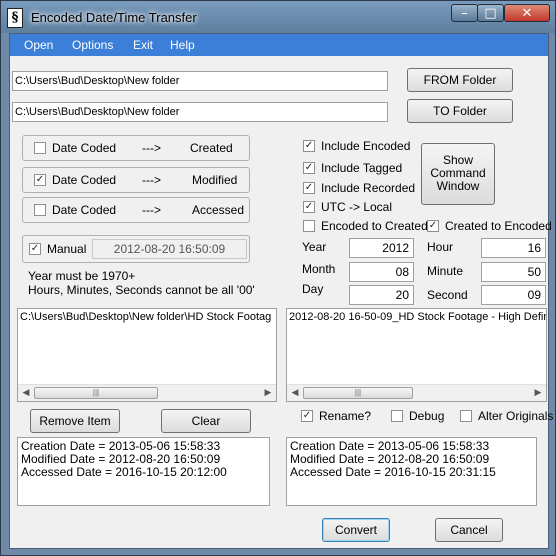 The height and width of the screenshot is (556, 556). Describe the element at coordinates (464, 13) in the screenshot. I see `minimize-button: –` at that location.